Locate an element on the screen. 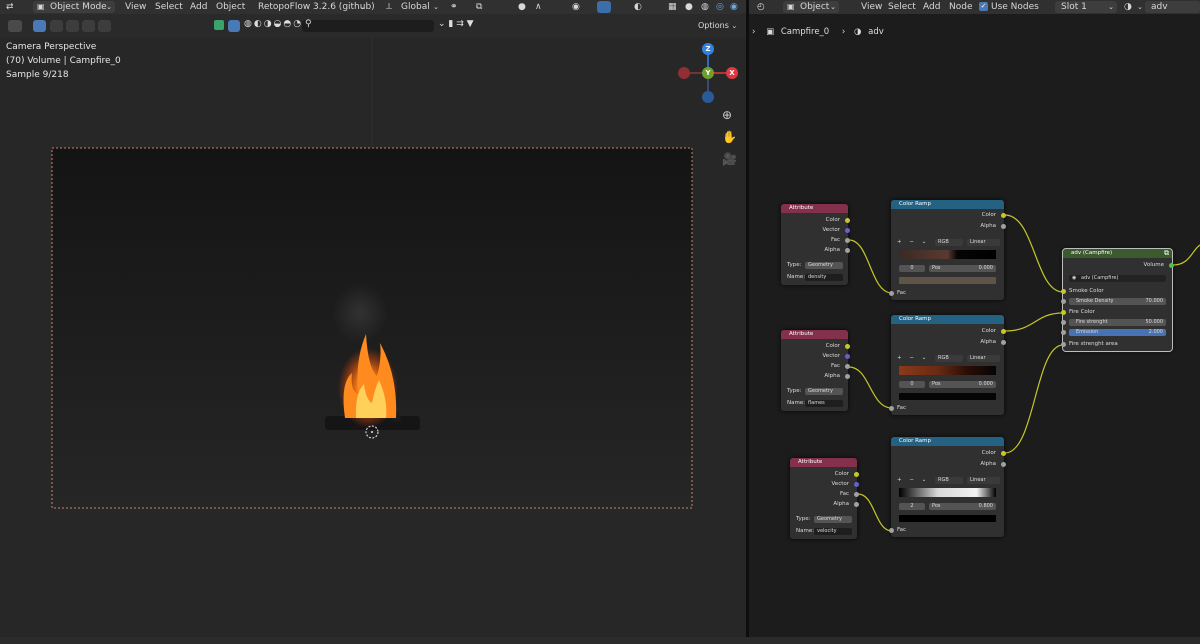 Image resolution: width=1200 pixels, height=644 pixels. fire-strength-field: Fire strenght 50.000 is located at coordinates (1117, 322).